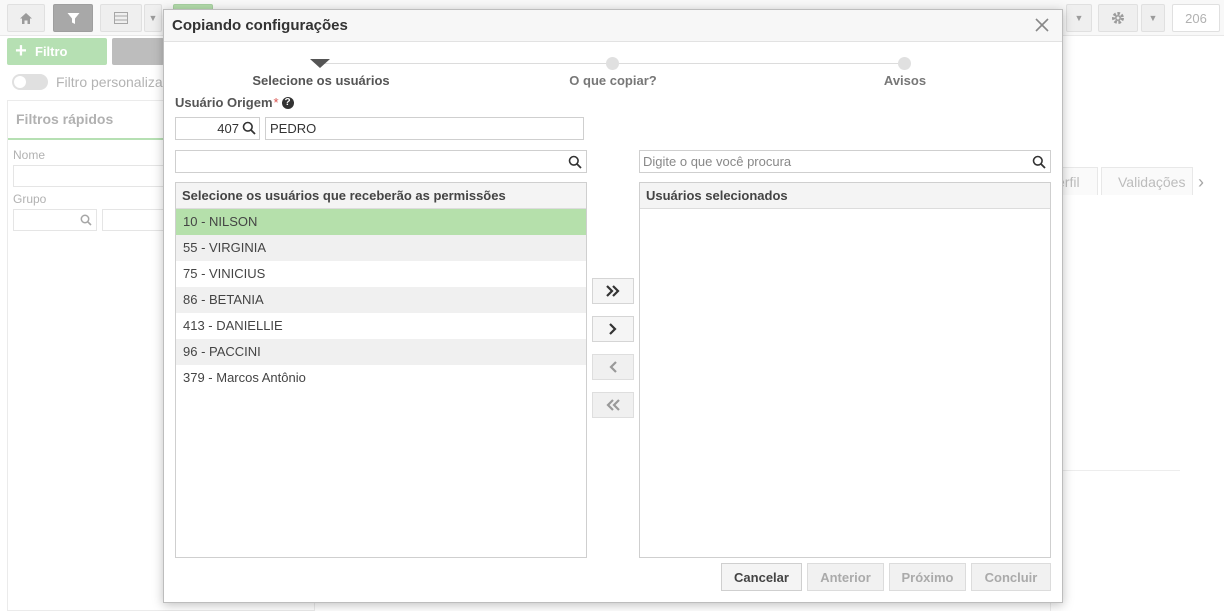 The width and height of the screenshot is (1224, 611). I want to click on origin-user-name-input, so click(424, 128).